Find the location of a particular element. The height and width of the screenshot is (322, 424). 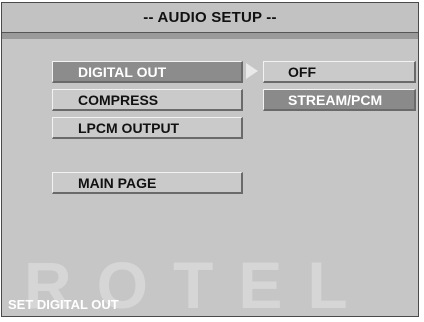

menu-item-digital-out: DIGITAL OUT is located at coordinates (147, 72).